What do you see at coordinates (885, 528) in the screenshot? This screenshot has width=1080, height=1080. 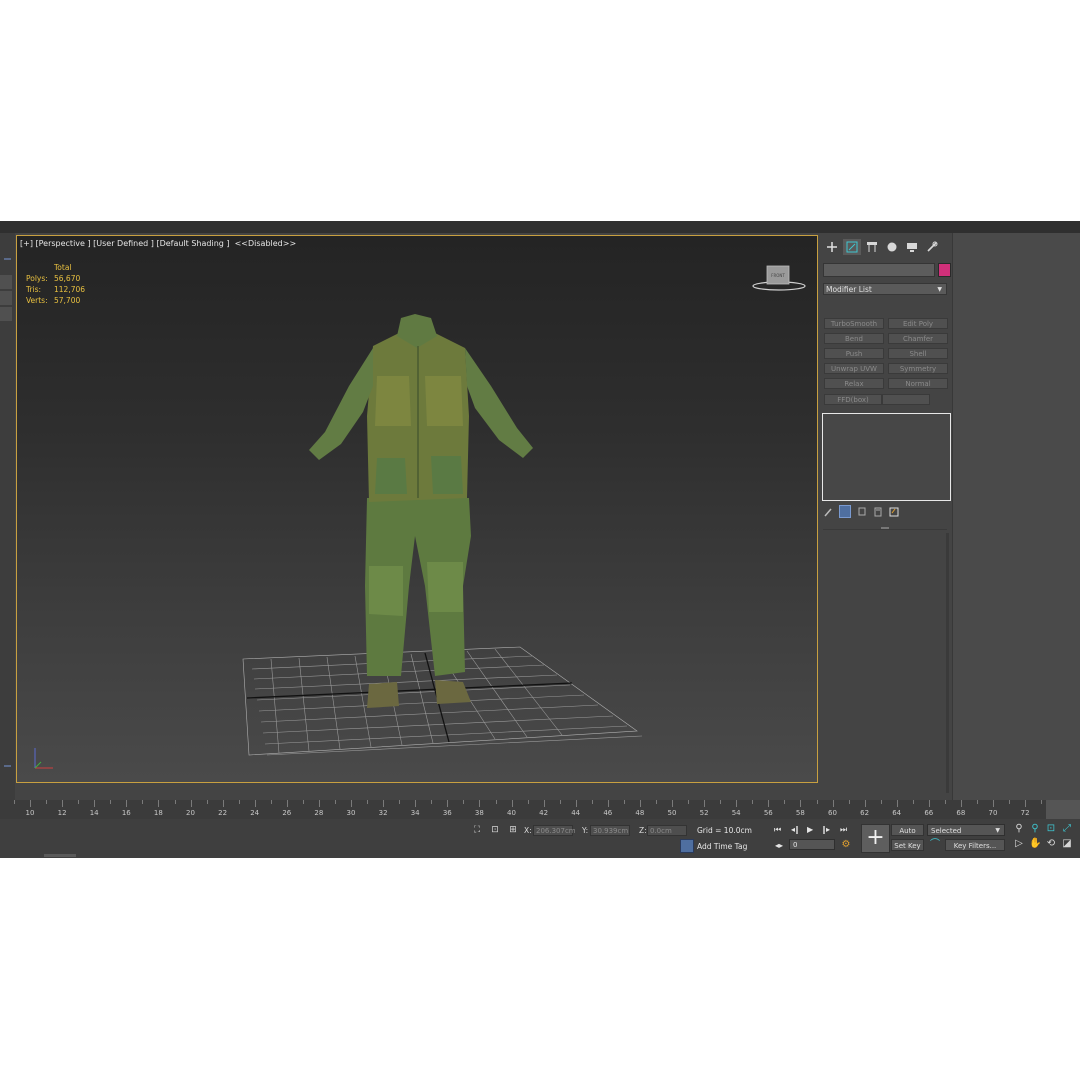 I see `rollout-grip` at bounding box center [885, 528].